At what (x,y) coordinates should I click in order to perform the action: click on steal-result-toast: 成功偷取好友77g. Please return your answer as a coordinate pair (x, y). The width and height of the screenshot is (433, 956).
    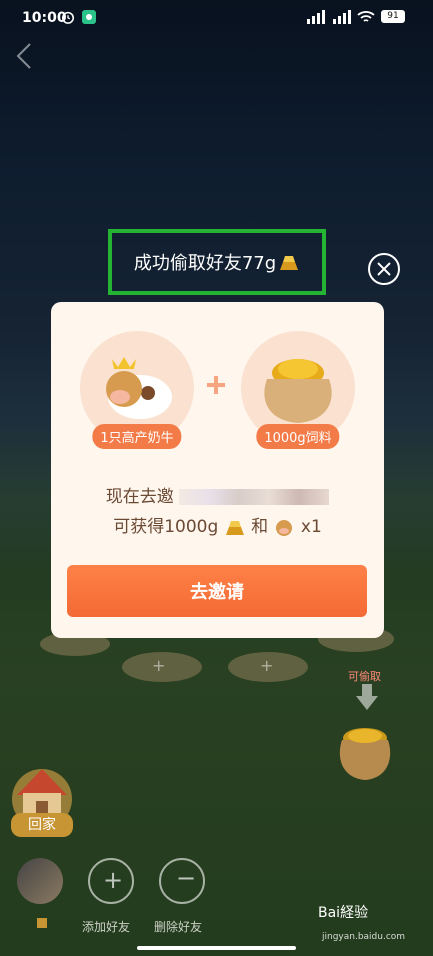
    Looking at the image, I should click on (217, 262).